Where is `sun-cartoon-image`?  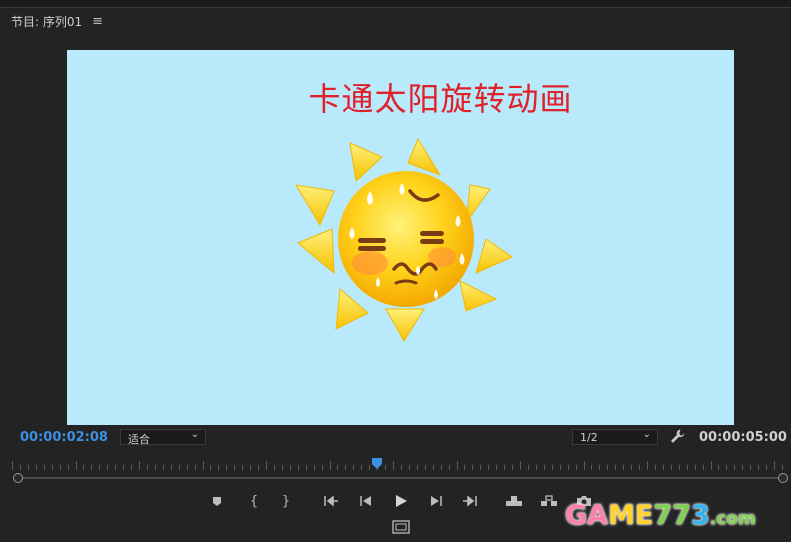 sun-cartoon-image is located at coordinates (404, 239).